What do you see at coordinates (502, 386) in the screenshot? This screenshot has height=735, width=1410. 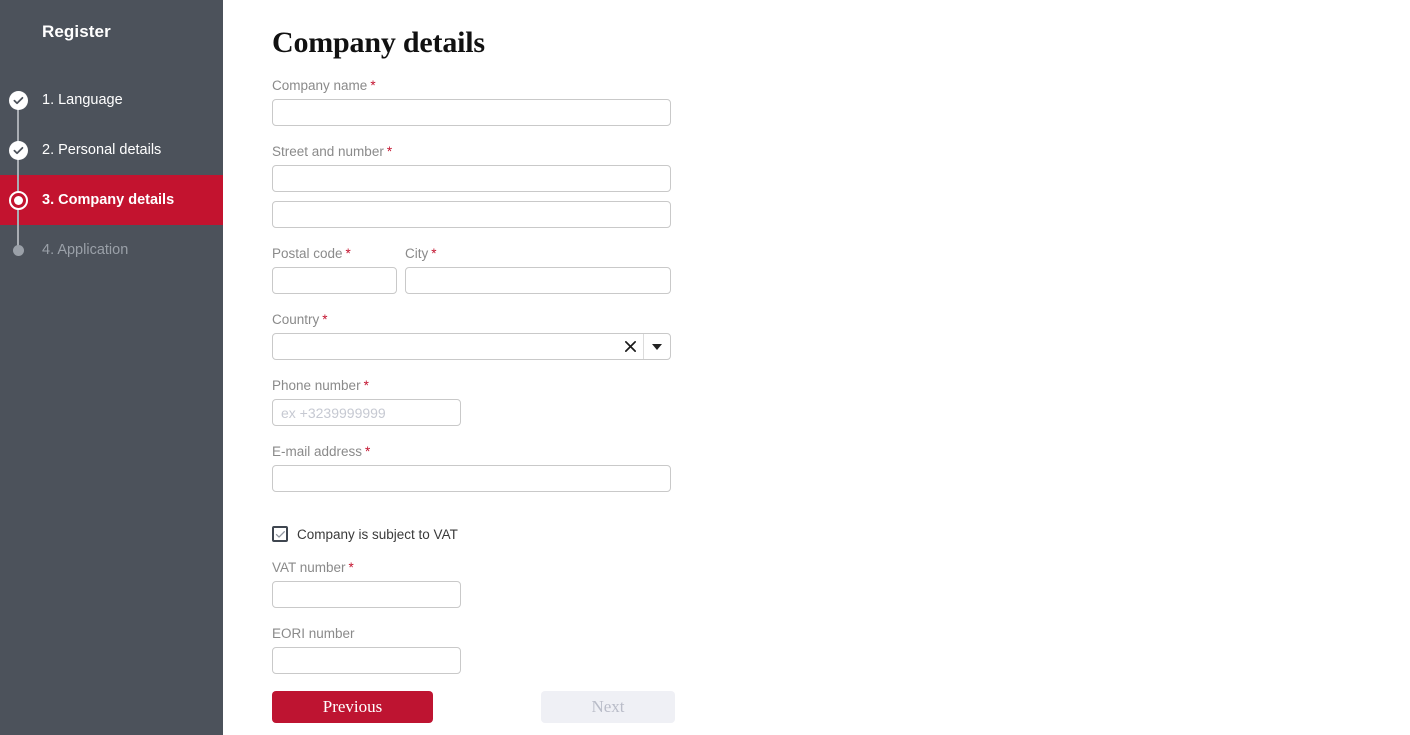 I see `label-phone-number: Phone number *` at bounding box center [502, 386].